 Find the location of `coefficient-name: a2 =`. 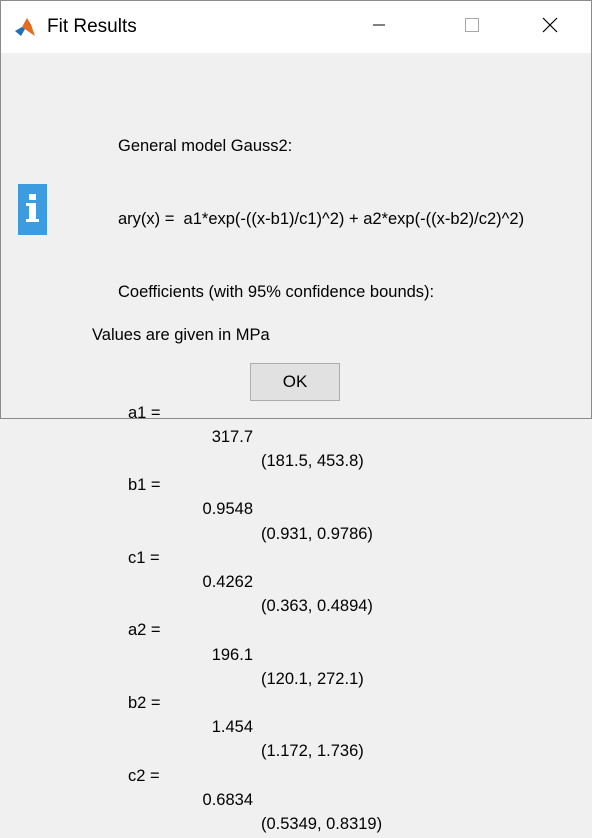

coefficient-name: a2 = is located at coordinates (144, 630).